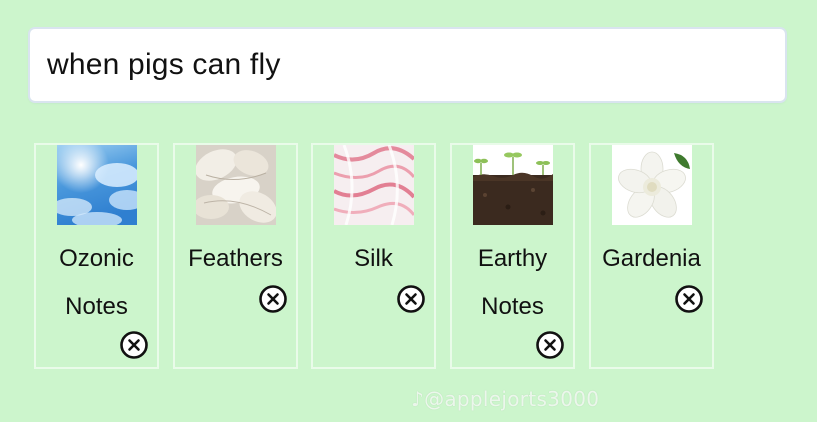 This screenshot has width=817, height=422. I want to click on remove-earthy-button, so click(550, 345).